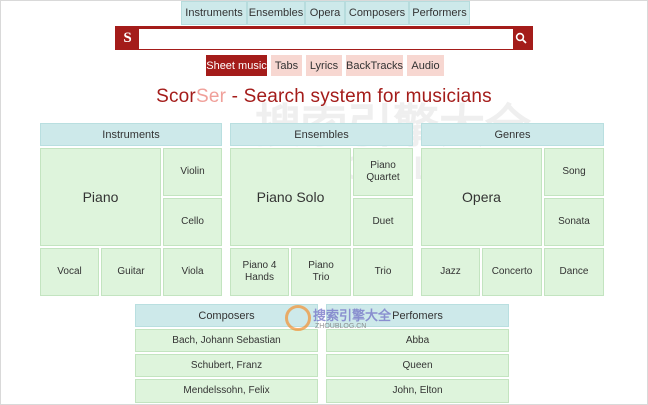 This screenshot has height=405, width=648. Describe the element at coordinates (574, 172) in the screenshot. I see `genre-song: Song` at that location.